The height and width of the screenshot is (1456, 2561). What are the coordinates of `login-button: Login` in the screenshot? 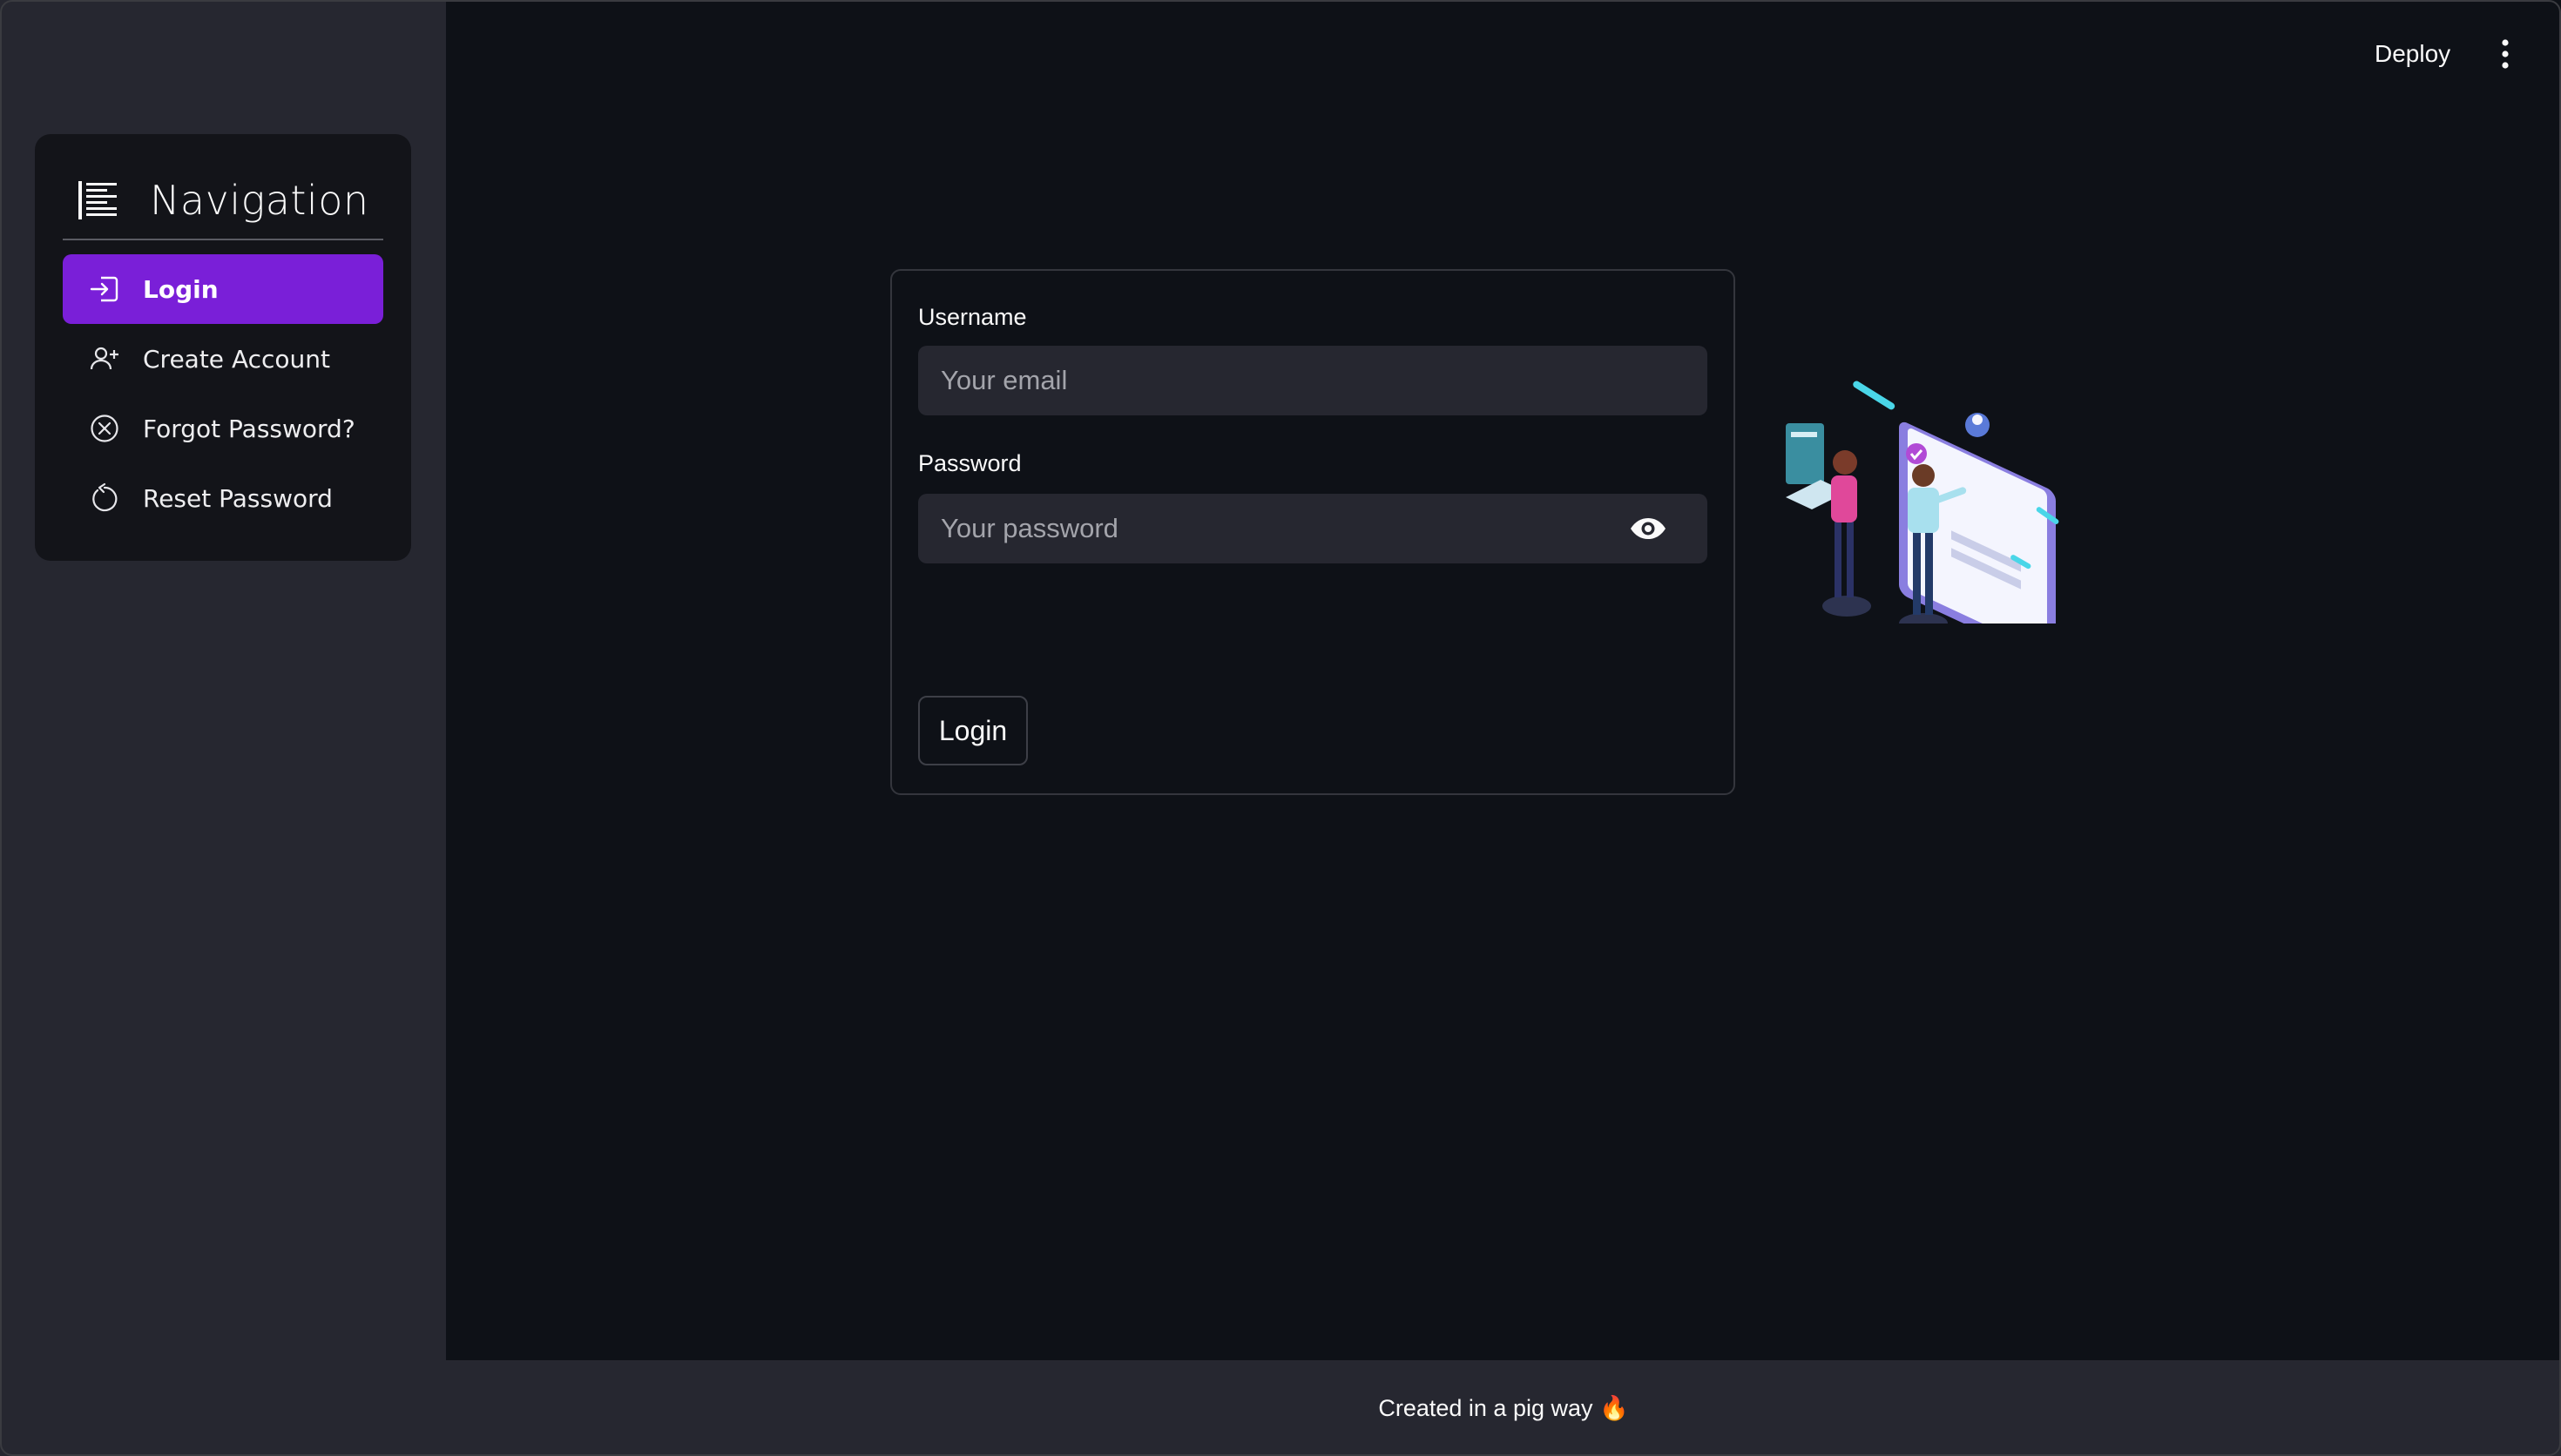 It's located at (973, 730).